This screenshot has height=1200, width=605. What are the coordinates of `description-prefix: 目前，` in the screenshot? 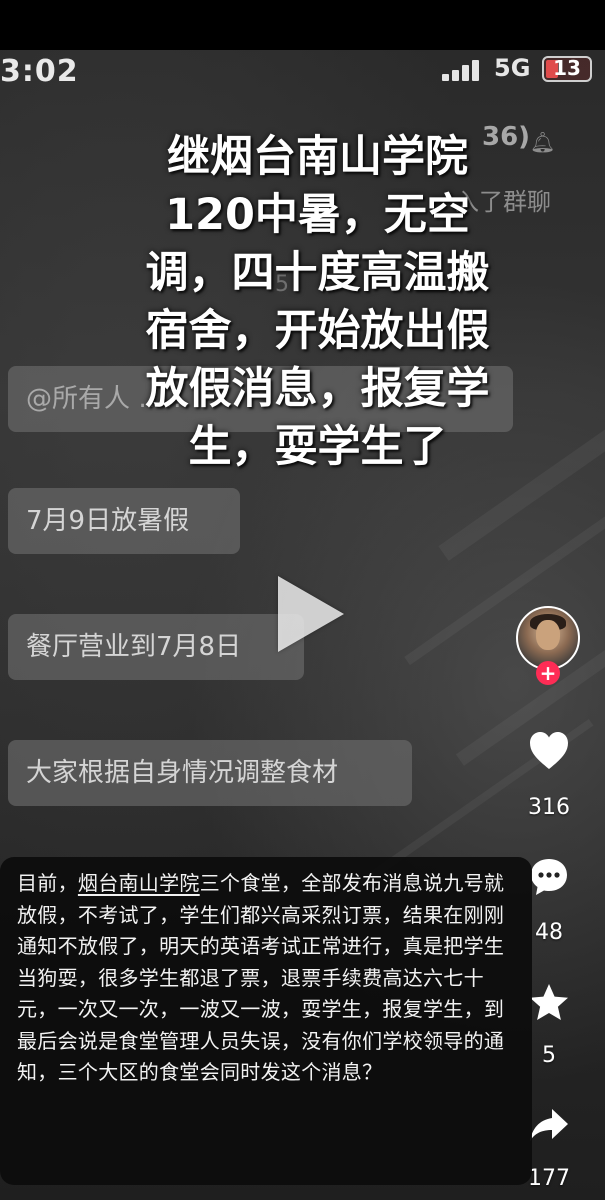 It's located at (47, 883).